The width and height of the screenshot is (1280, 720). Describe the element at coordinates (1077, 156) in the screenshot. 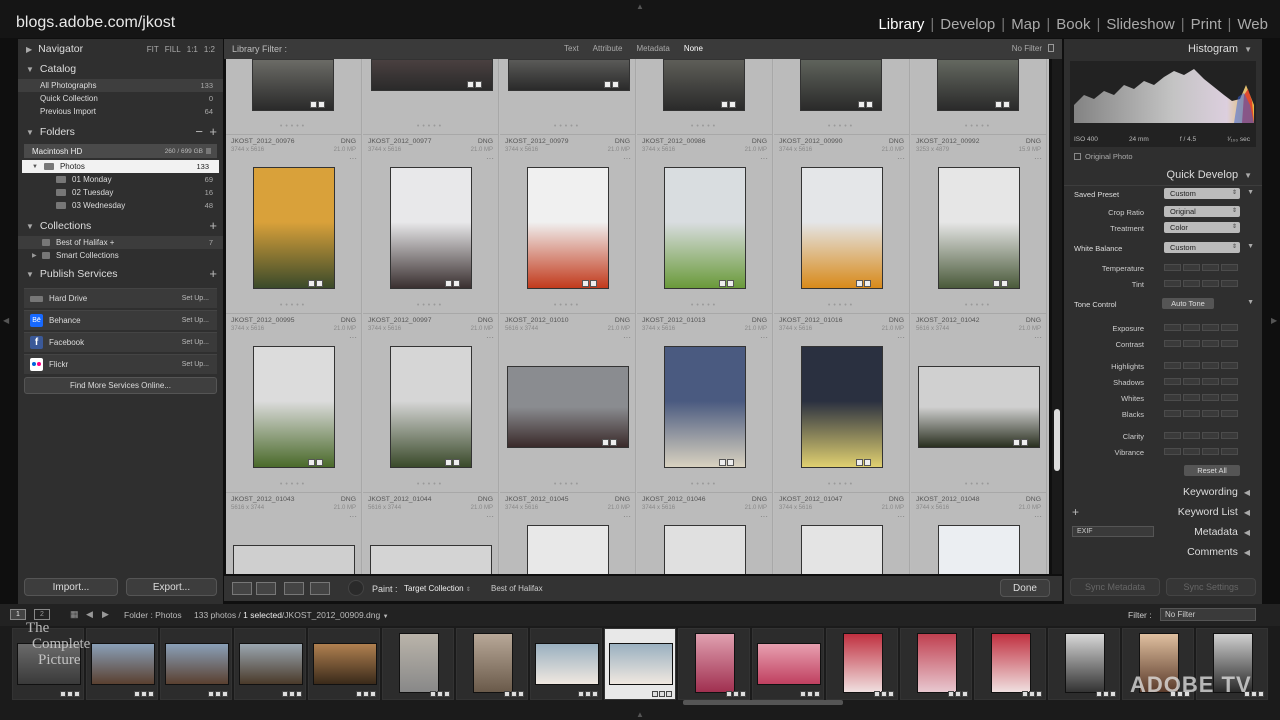

I see `checkbox-icon` at that location.